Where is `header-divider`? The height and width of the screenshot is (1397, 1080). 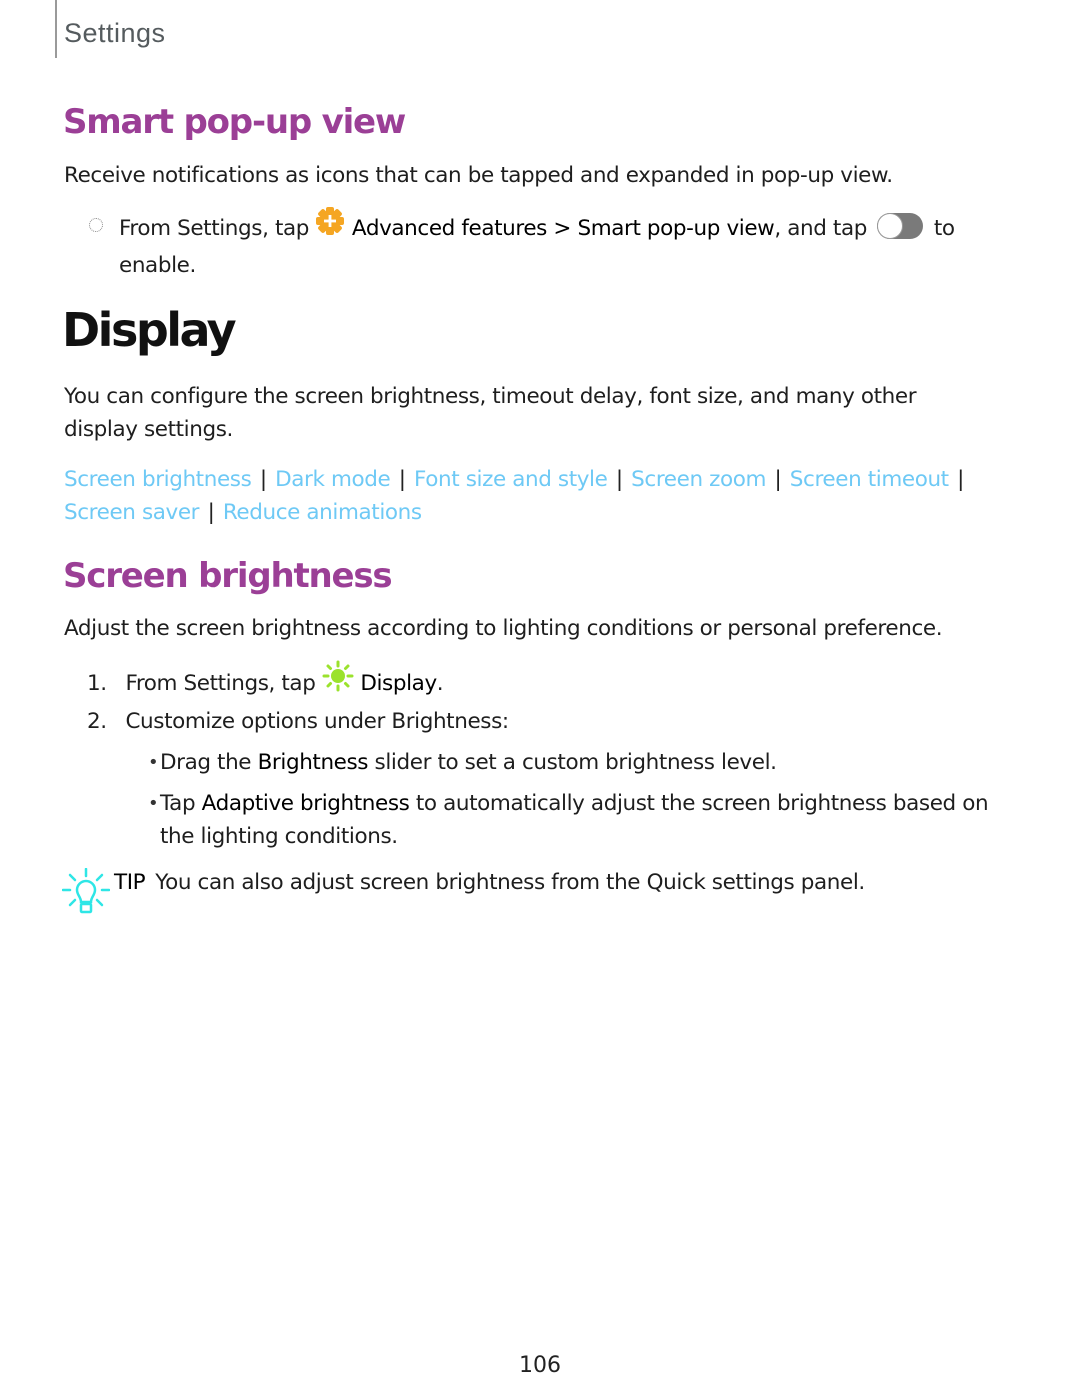 header-divider is located at coordinates (56, 29).